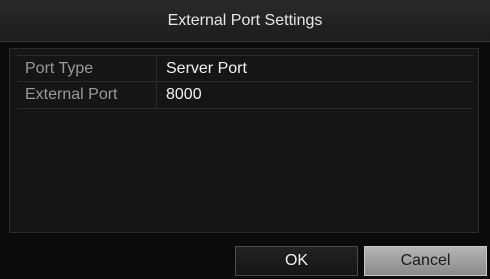 The image size is (490, 279). What do you see at coordinates (206, 69) in the screenshot?
I see `port-type-value: Server Port` at bounding box center [206, 69].